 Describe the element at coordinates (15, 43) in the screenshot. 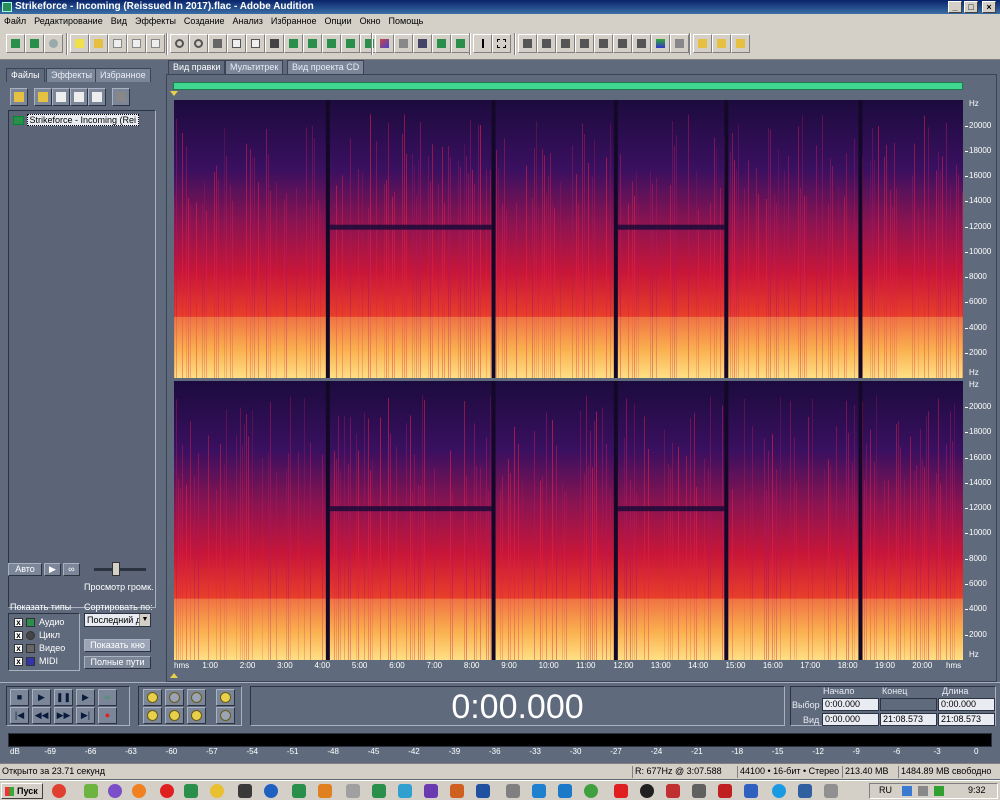

I see `edit-view-icon` at that location.